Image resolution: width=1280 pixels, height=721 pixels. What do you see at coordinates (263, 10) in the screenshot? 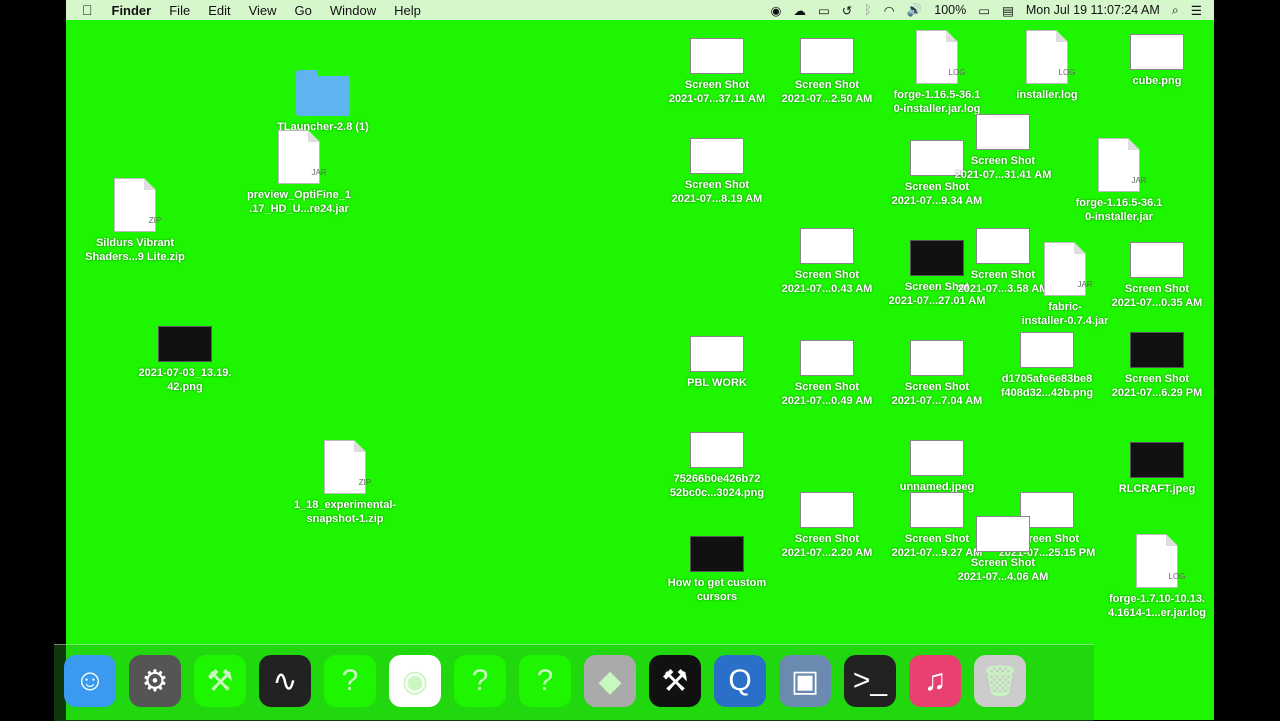
I see `menu-view: View` at bounding box center [263, 10].